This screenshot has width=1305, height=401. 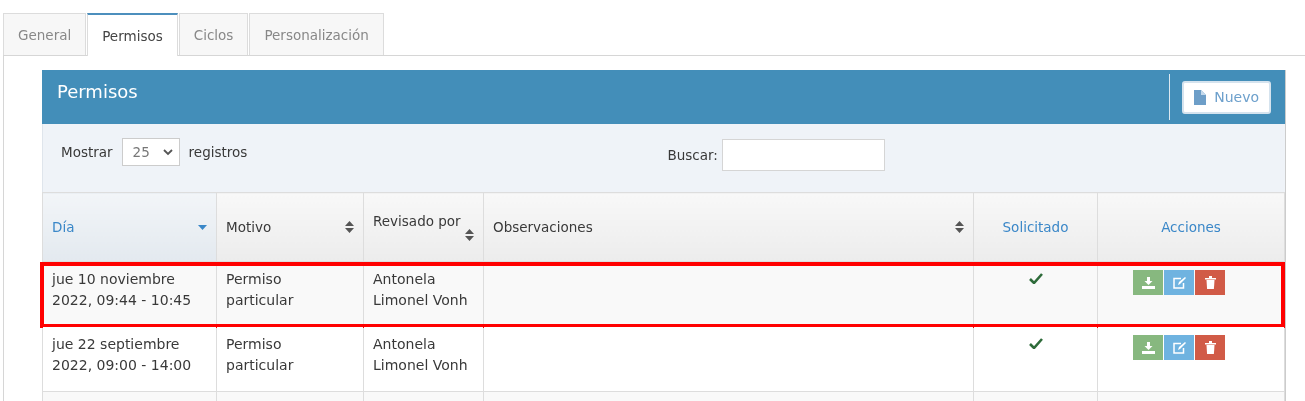 What do you see at coordinates (213, 34) in the screenshot?
I see `tab: Ciclos` at bounding box center [213, 34].